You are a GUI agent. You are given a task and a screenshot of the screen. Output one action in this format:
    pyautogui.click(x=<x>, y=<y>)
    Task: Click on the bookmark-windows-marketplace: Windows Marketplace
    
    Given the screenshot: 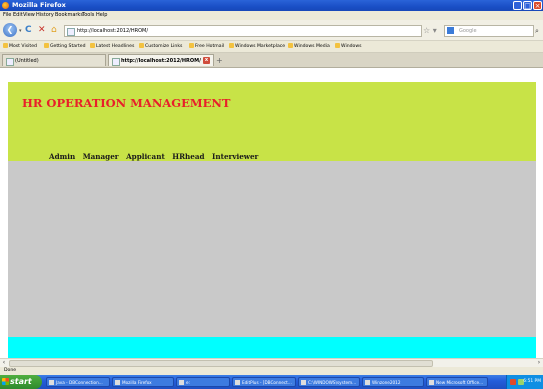 What is the action you would take?
    pyautogui.click(x=257, y=46)
    